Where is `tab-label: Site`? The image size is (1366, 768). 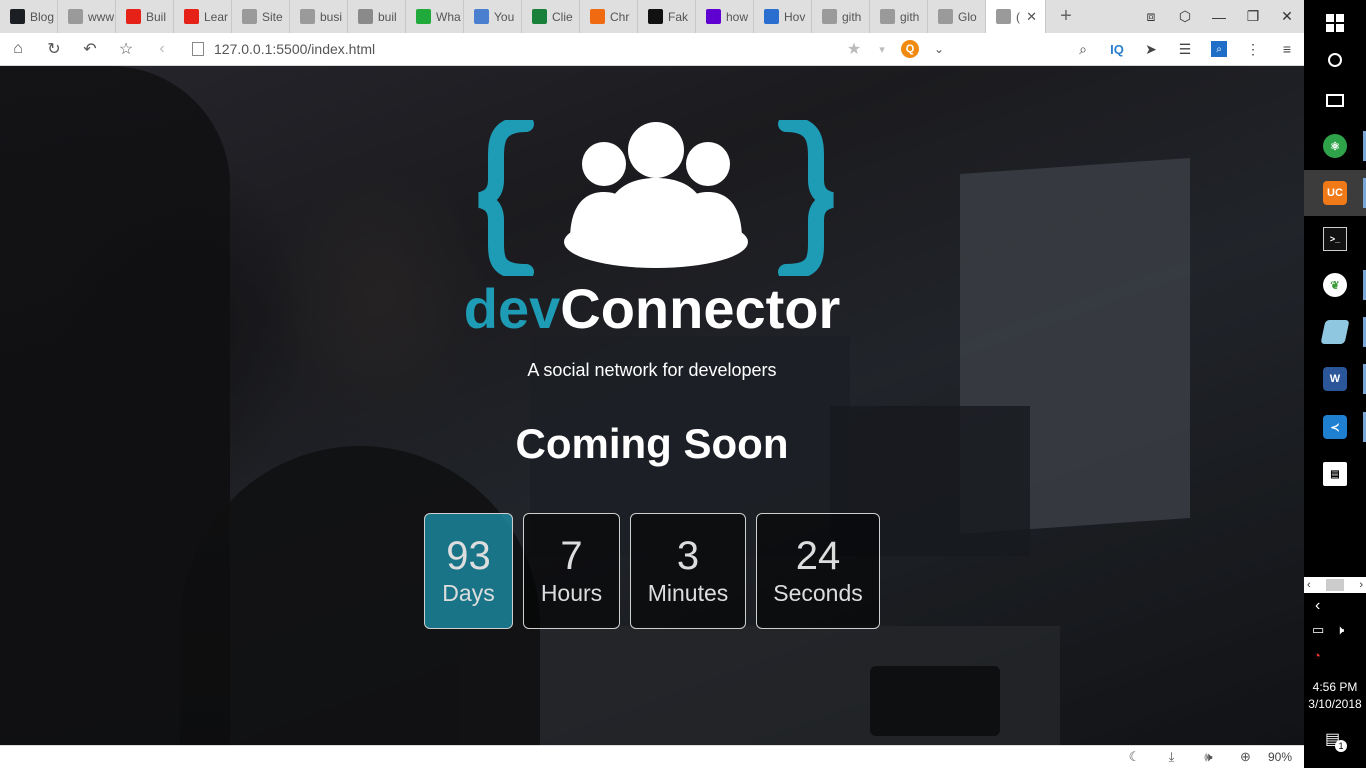
tab-label: Site is located at coordinates (272, 16).